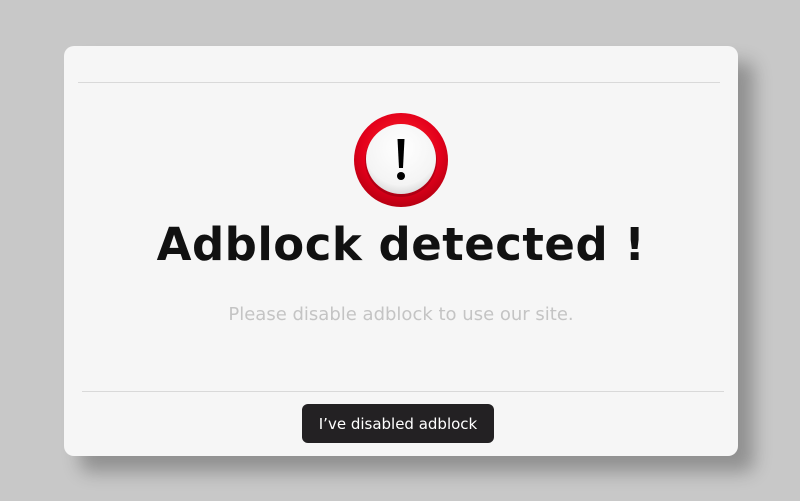 The image size is (800, 501). Describe the element at coordinates (399, 82) in the screenshot. I see `top-divider` at that location.